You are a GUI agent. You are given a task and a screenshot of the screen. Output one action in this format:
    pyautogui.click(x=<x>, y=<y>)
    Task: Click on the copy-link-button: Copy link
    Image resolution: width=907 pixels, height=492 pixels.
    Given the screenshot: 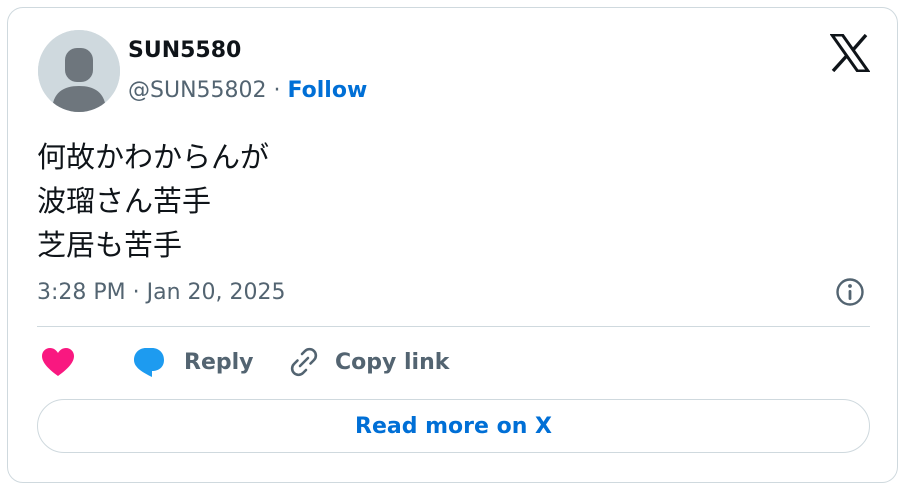 What is the action you would take?
    pyautogui.click(x=368, y=362)
    